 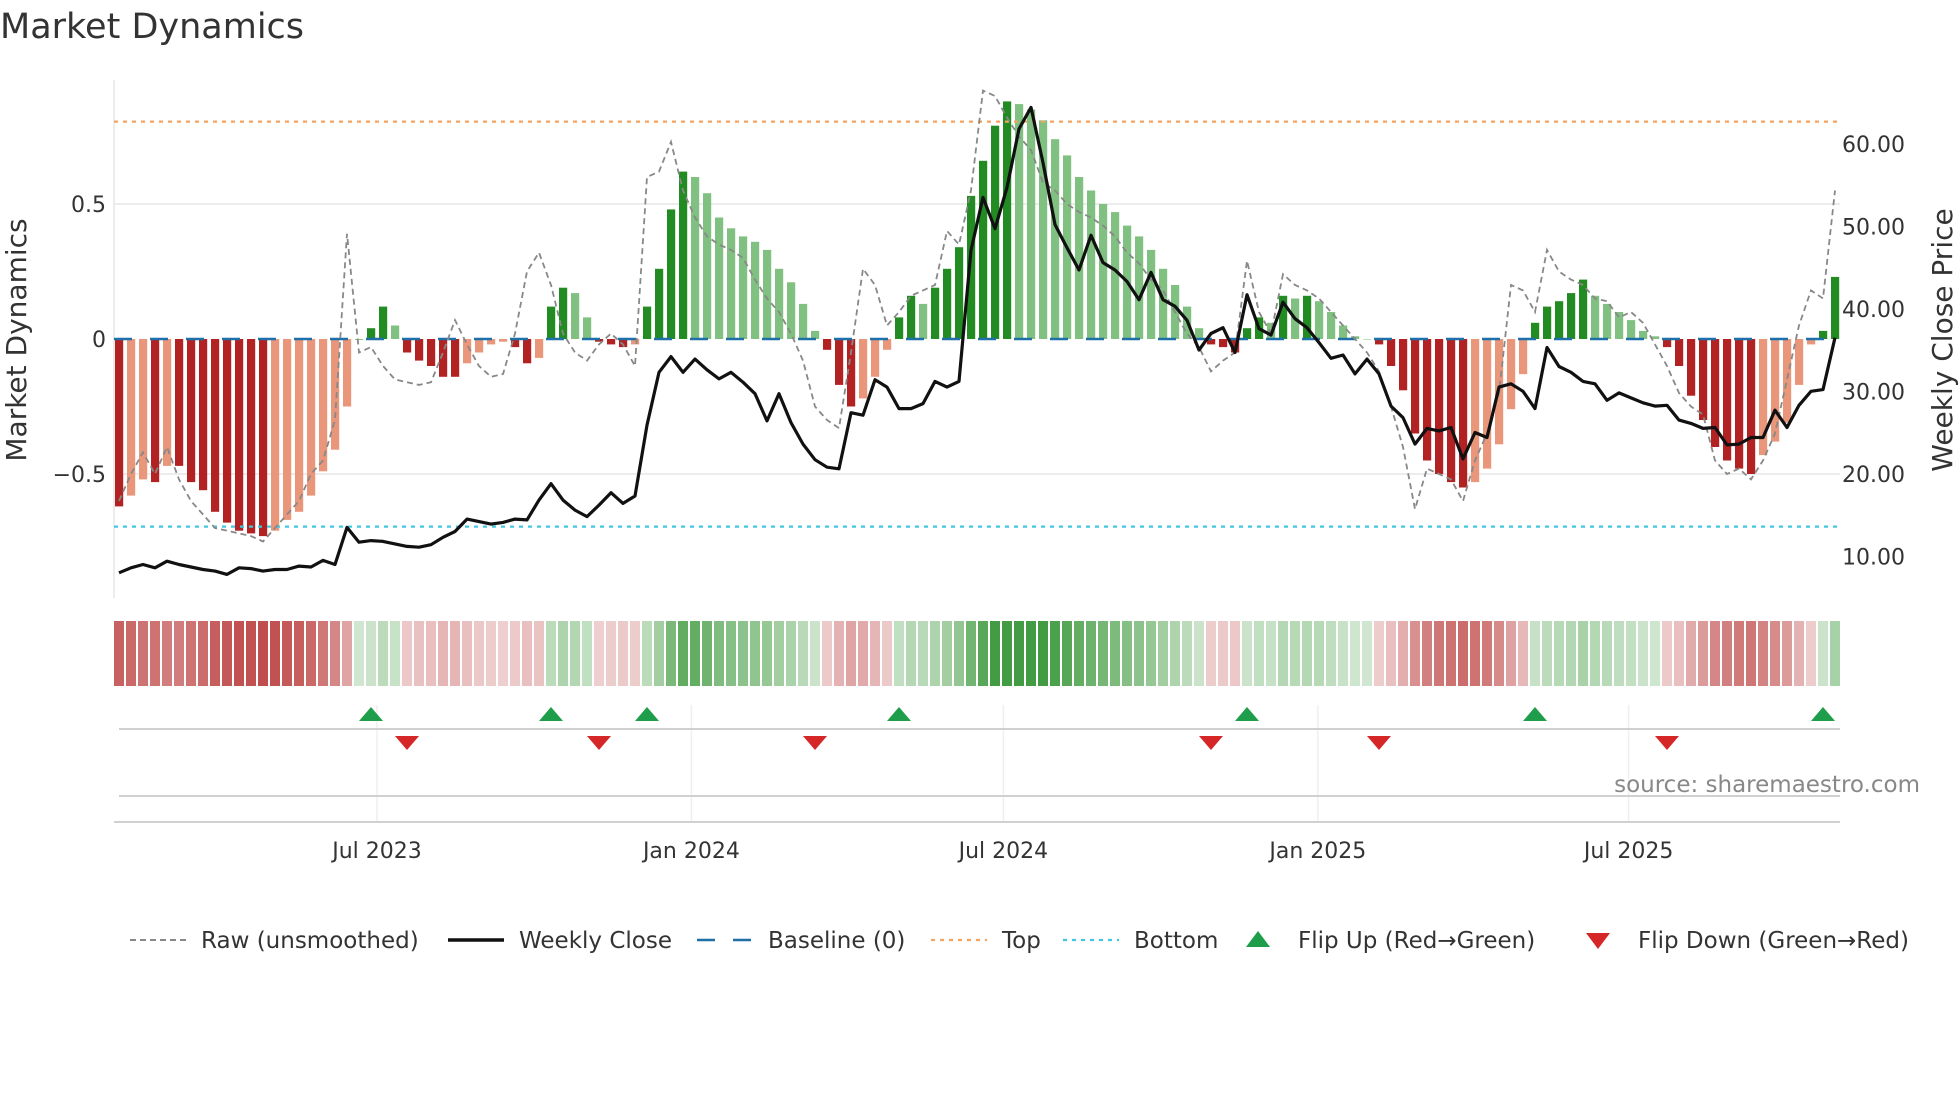 What do you see at coordinates (1258, 939) in the screenshot?
I see `legend-flip-up-icon` at bounding box center [1258, 939].